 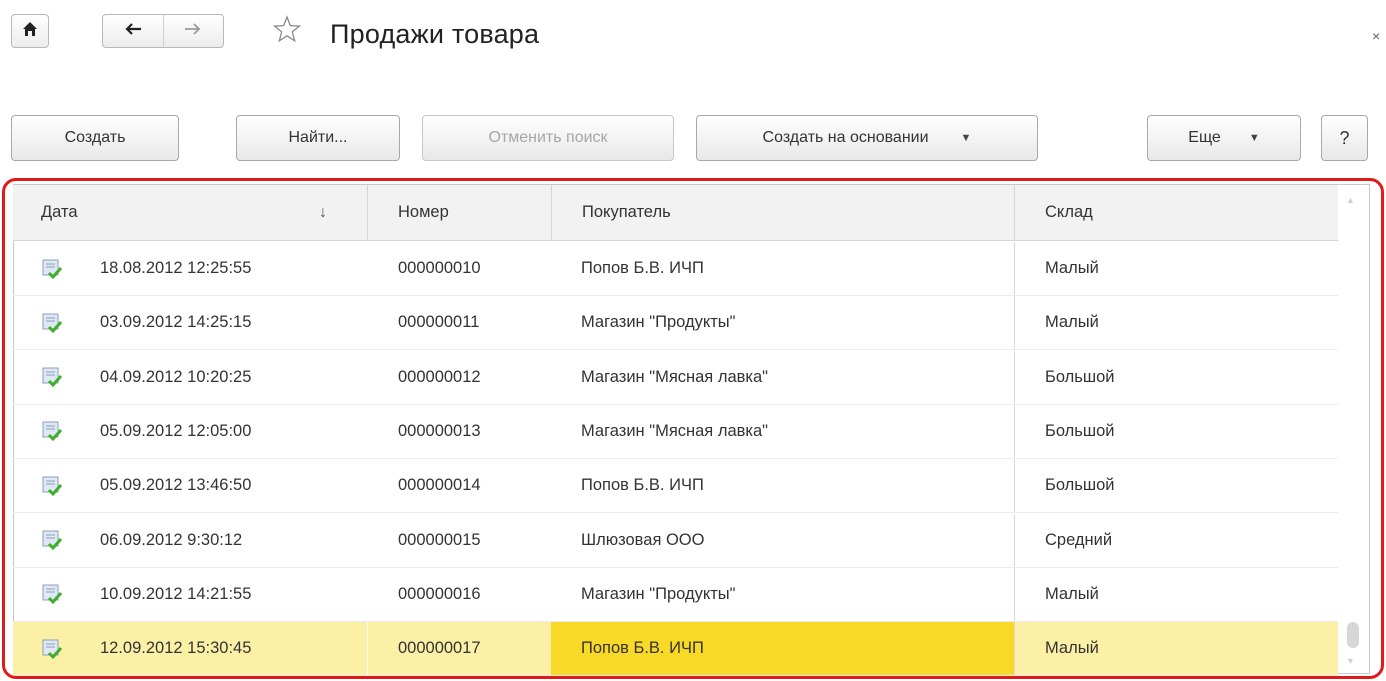 I want to click on column-header-number: Номер, so click(x=459, y=212).